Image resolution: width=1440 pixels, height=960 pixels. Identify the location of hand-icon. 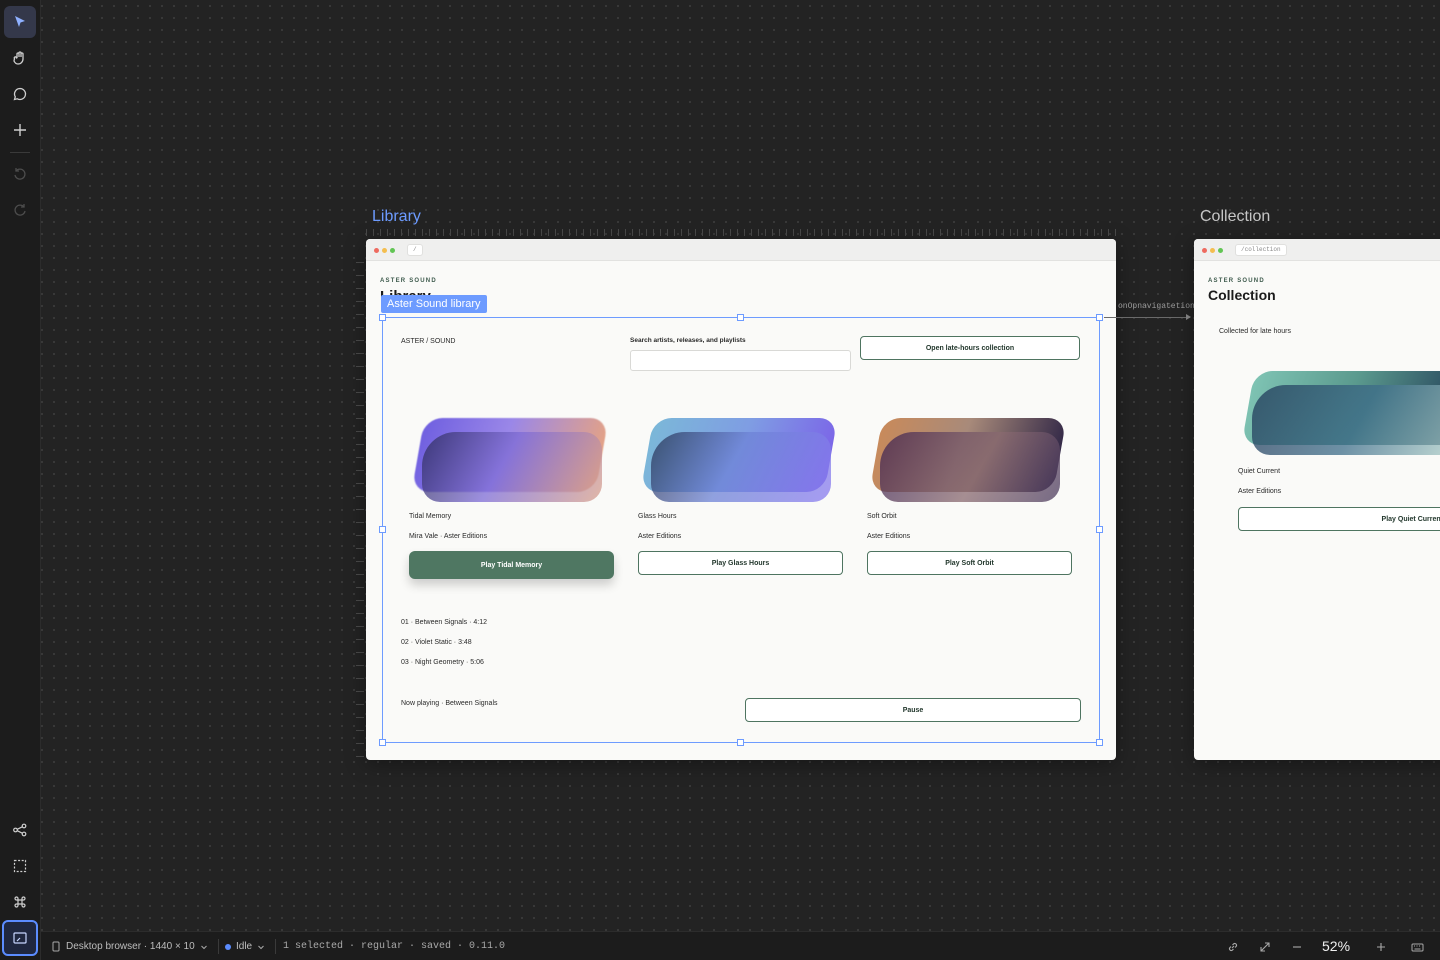
(18, 58).